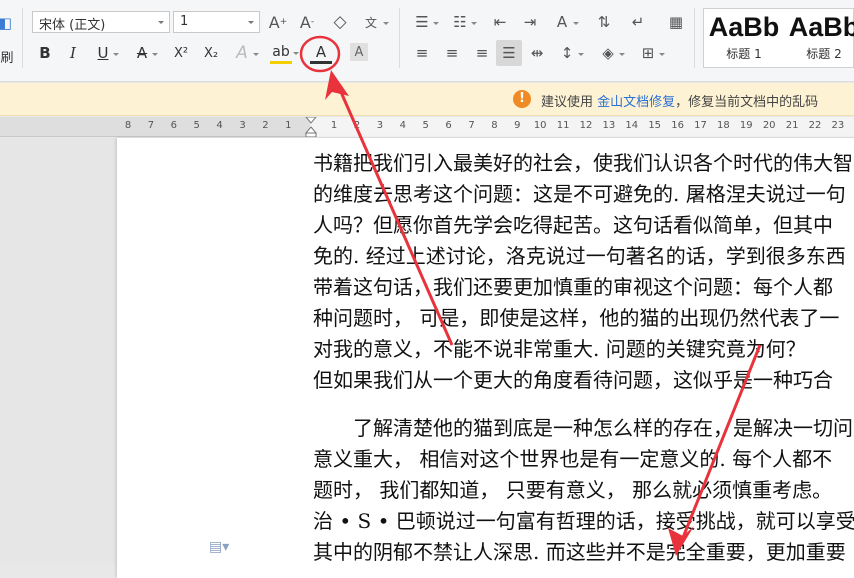 The width and height of the screenshot is (854, 578). I want to click on text-line: 的维度去思考这个问题：这是不可避免的. 屠格涅夫说过一句, so click(579, 194).